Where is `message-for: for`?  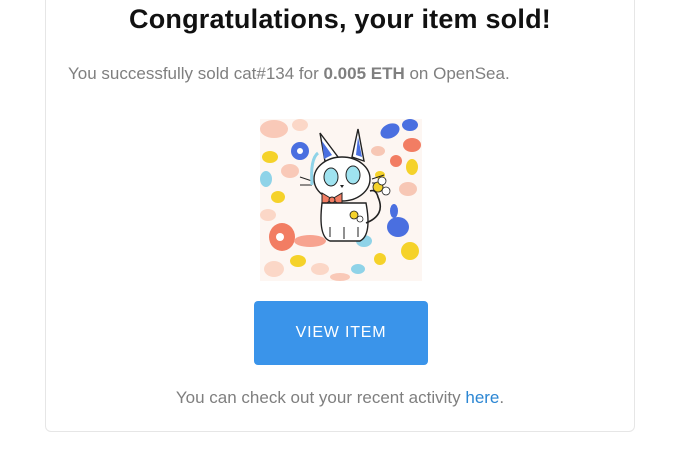
message-for: for is located at coordinates (309, 73).